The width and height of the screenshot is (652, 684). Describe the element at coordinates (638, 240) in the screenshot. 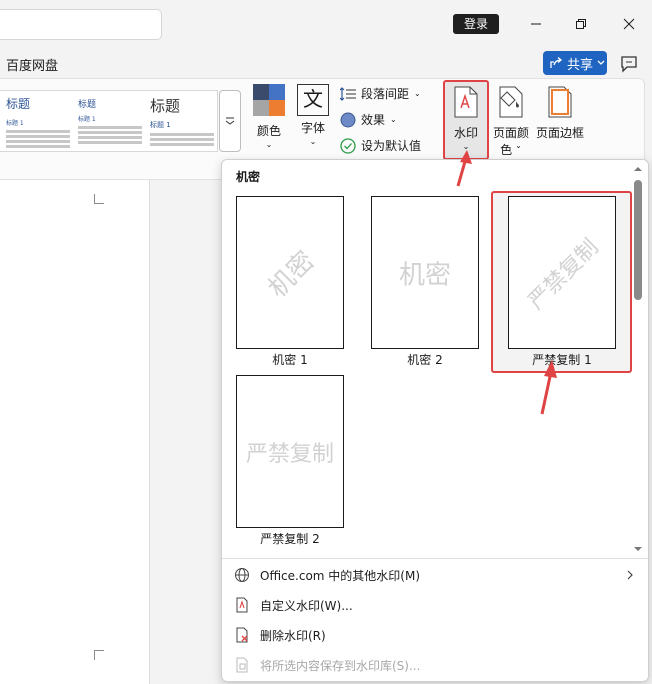

I see `scroll-thumb` at that location.